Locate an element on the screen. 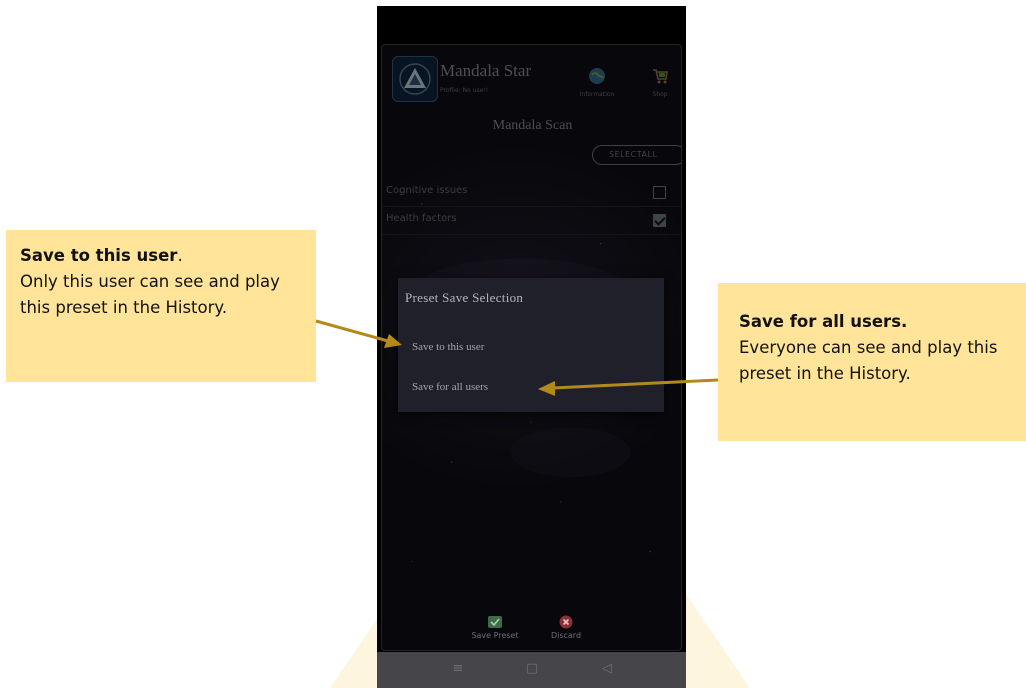 This screenshot has height=688, width=1026. save-for-all-users-option: Save for all users is located at coordinates (531, 387).